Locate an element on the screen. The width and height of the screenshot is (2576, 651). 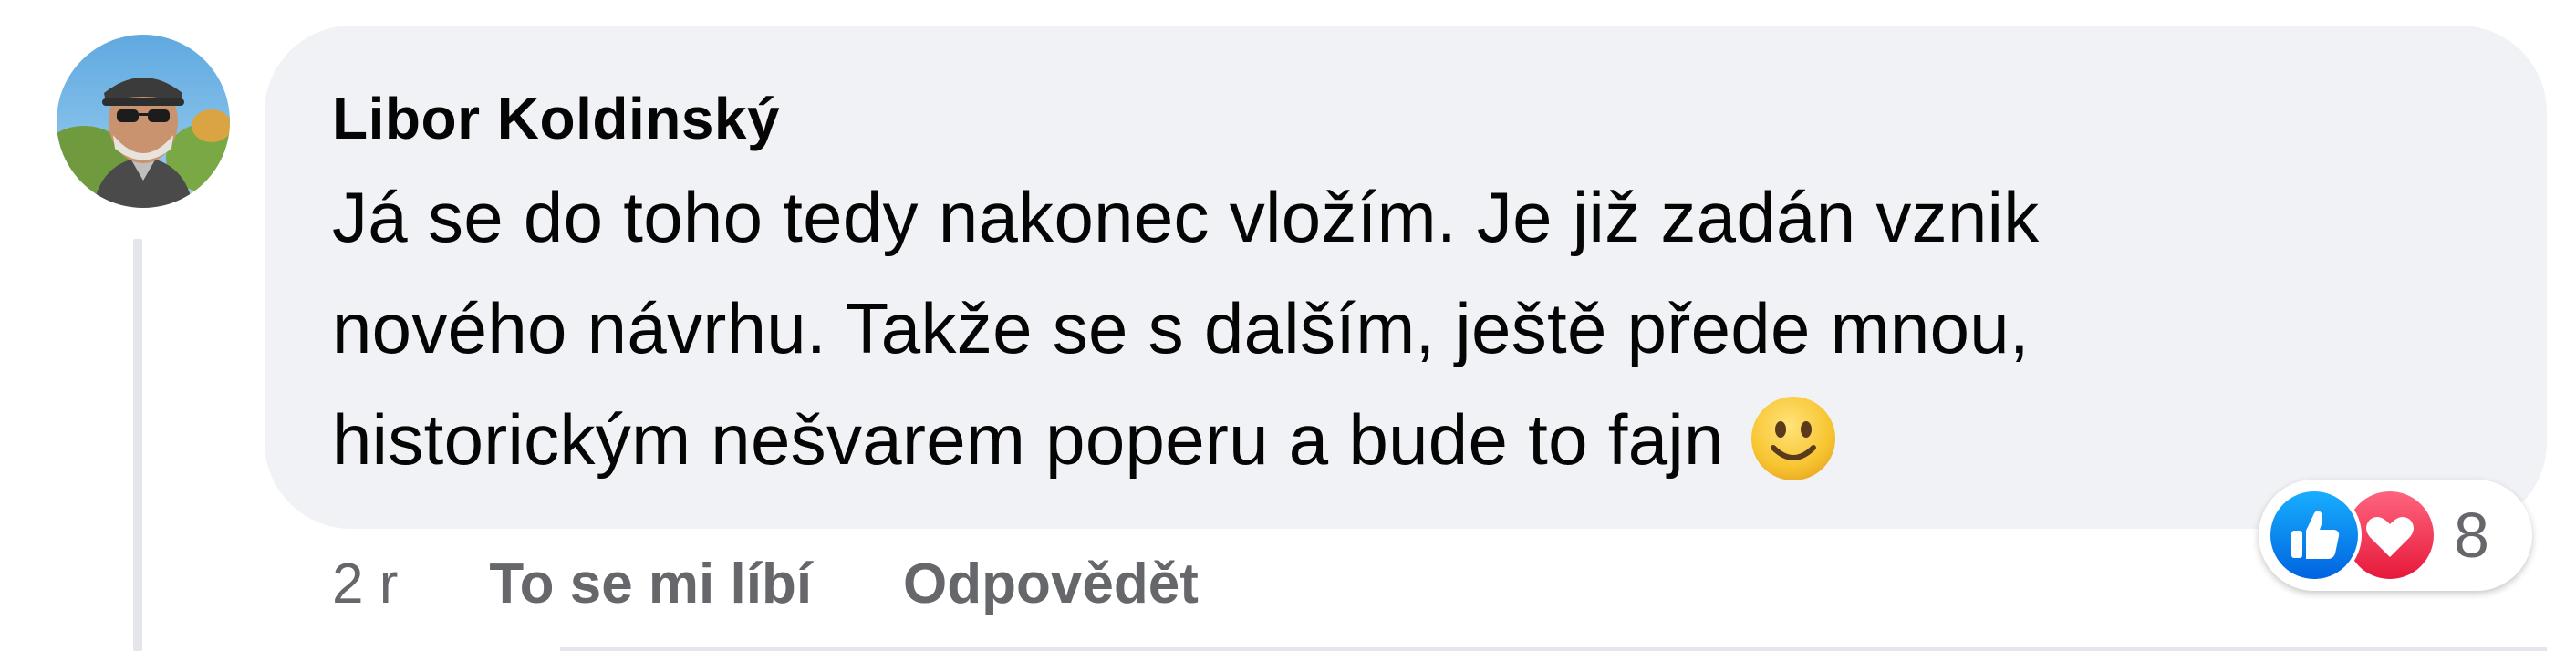
comment-timestamp: 2 r is located at coordinates (365, 584).